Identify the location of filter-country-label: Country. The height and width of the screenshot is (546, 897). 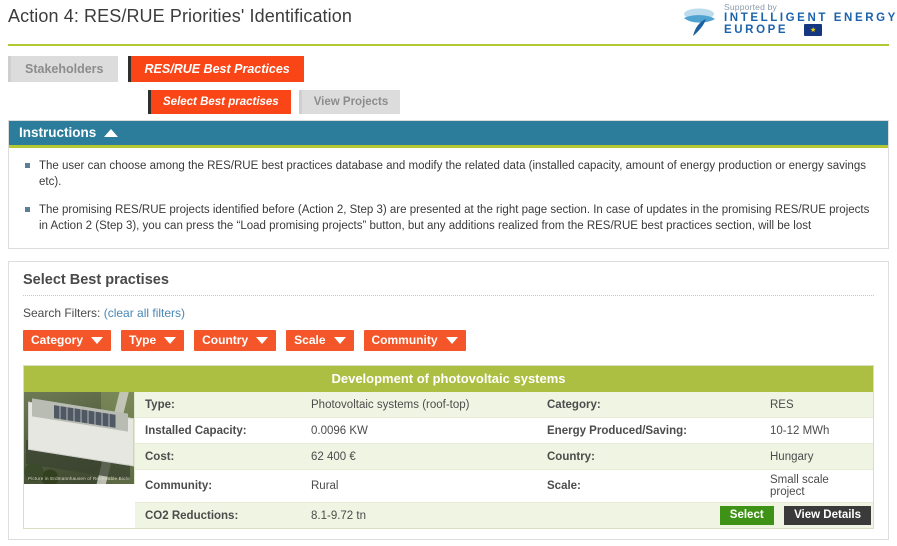
(225, 340).